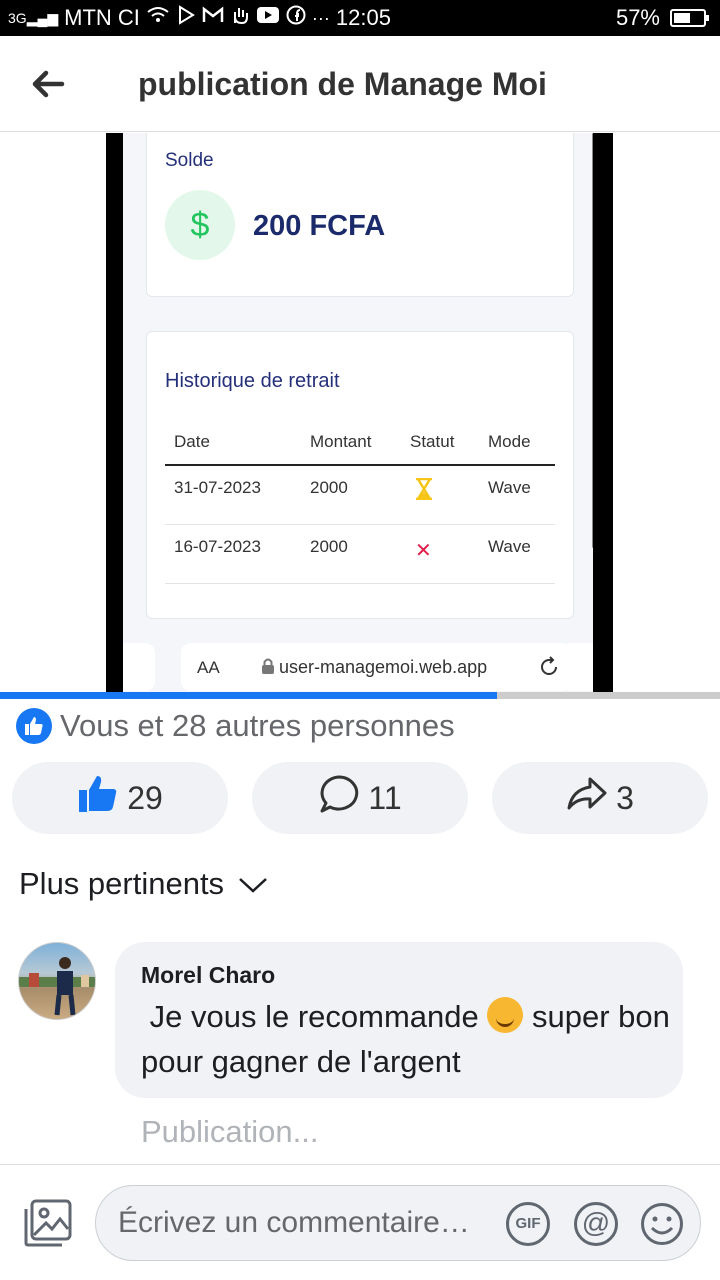 This screenshot has width=720, height=1280. Describe the element at coordinates (592, 340) in the screenshot. I see `scrollbar` at that location.